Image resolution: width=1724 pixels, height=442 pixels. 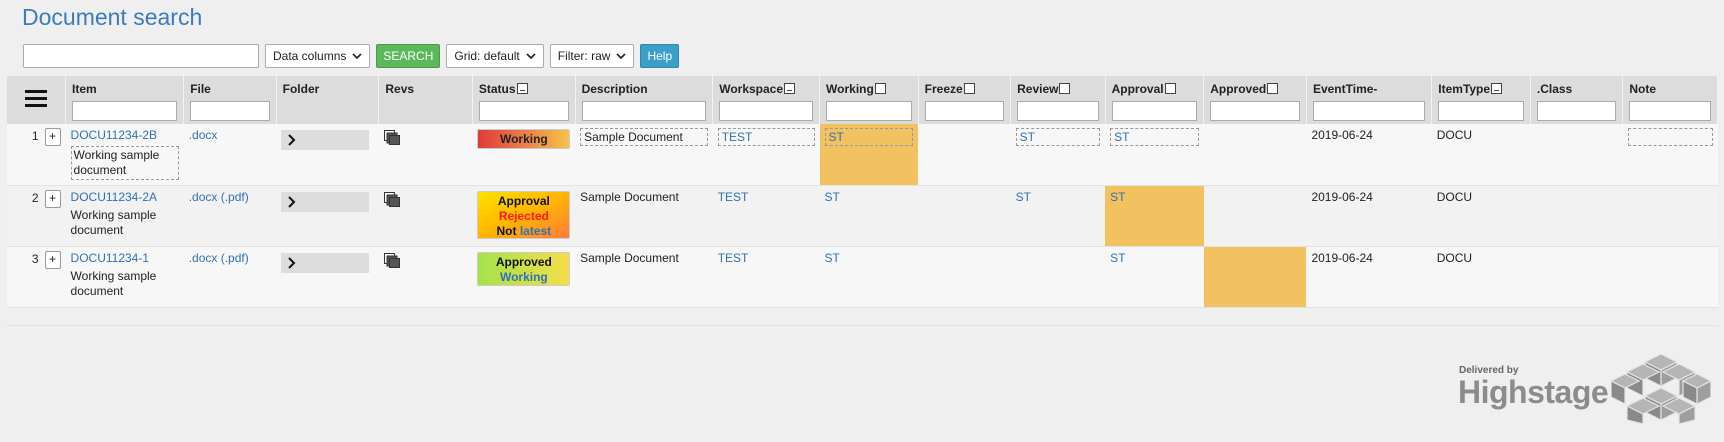 What do you see at coordinates (425, 277) in the screenshot?
I see `revs-cell` at bounding box center [425, 277].